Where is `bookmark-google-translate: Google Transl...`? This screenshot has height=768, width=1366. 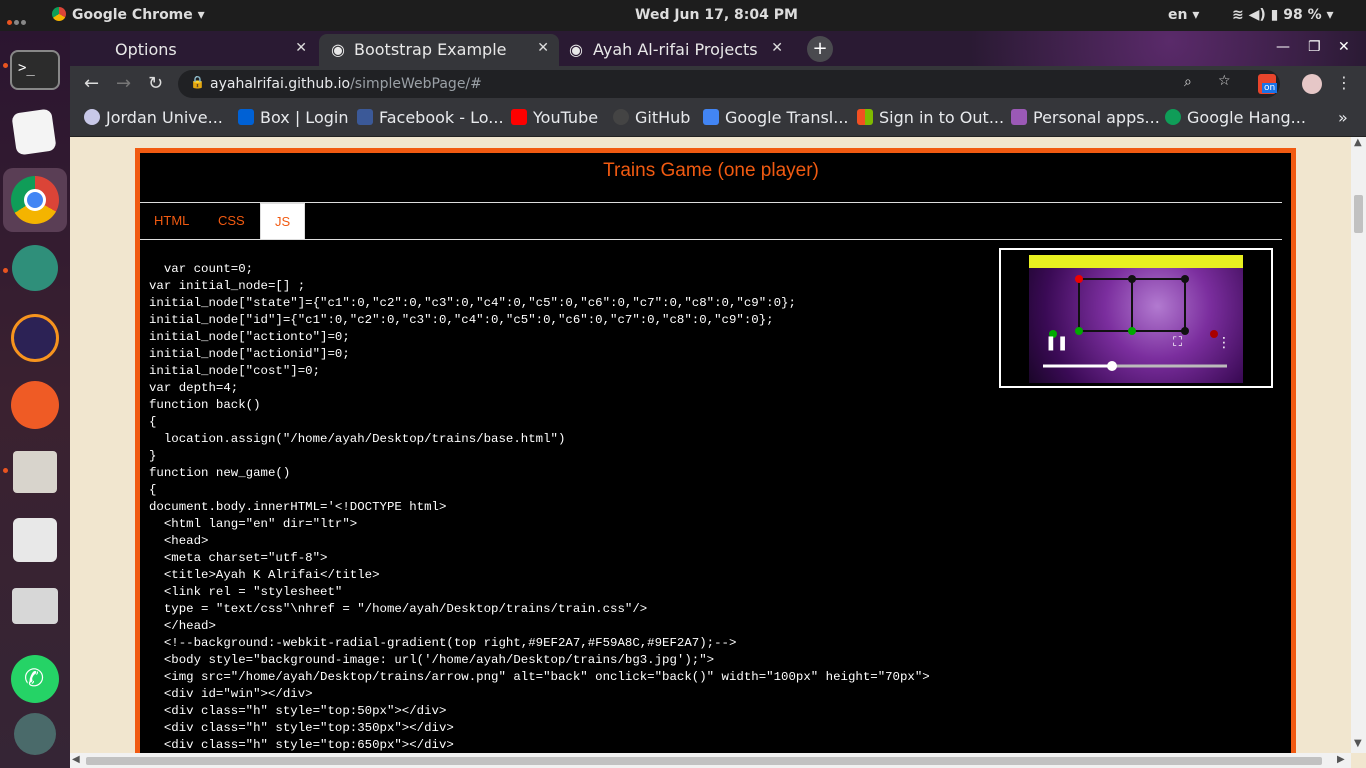
bookmark-google-translate: Google Transl... is located at coordinates (776, 117).